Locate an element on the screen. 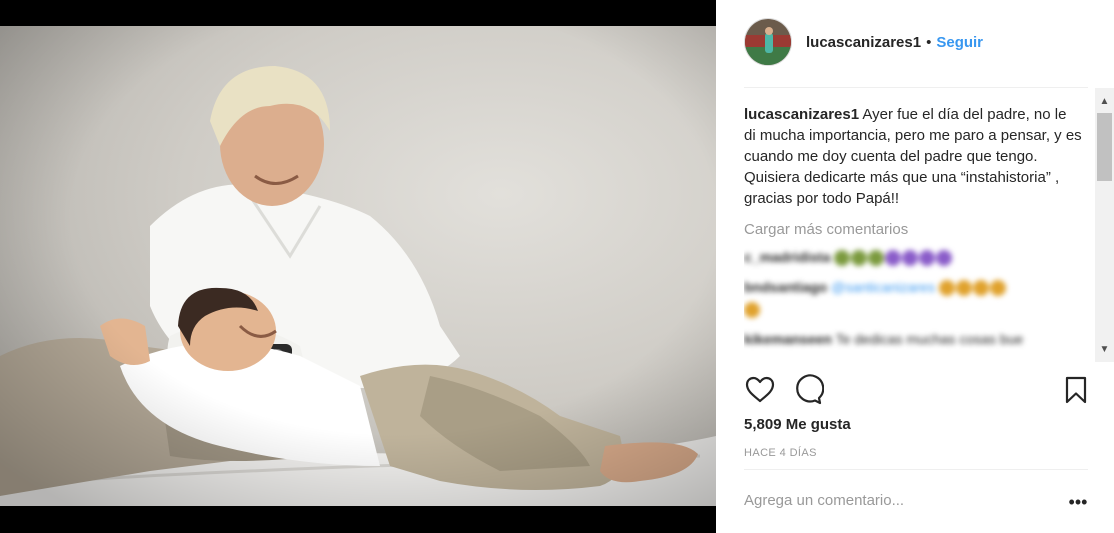 This screenshot has width=1114, height=533. scroll-up-arrow-icon: ▲ is located at coordinates (1104, 102).